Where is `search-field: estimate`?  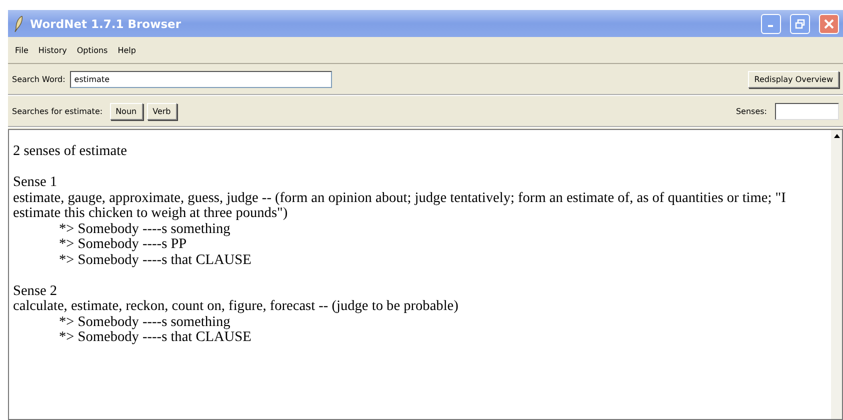 search-field: estimate is located at coordinates (201, 79).